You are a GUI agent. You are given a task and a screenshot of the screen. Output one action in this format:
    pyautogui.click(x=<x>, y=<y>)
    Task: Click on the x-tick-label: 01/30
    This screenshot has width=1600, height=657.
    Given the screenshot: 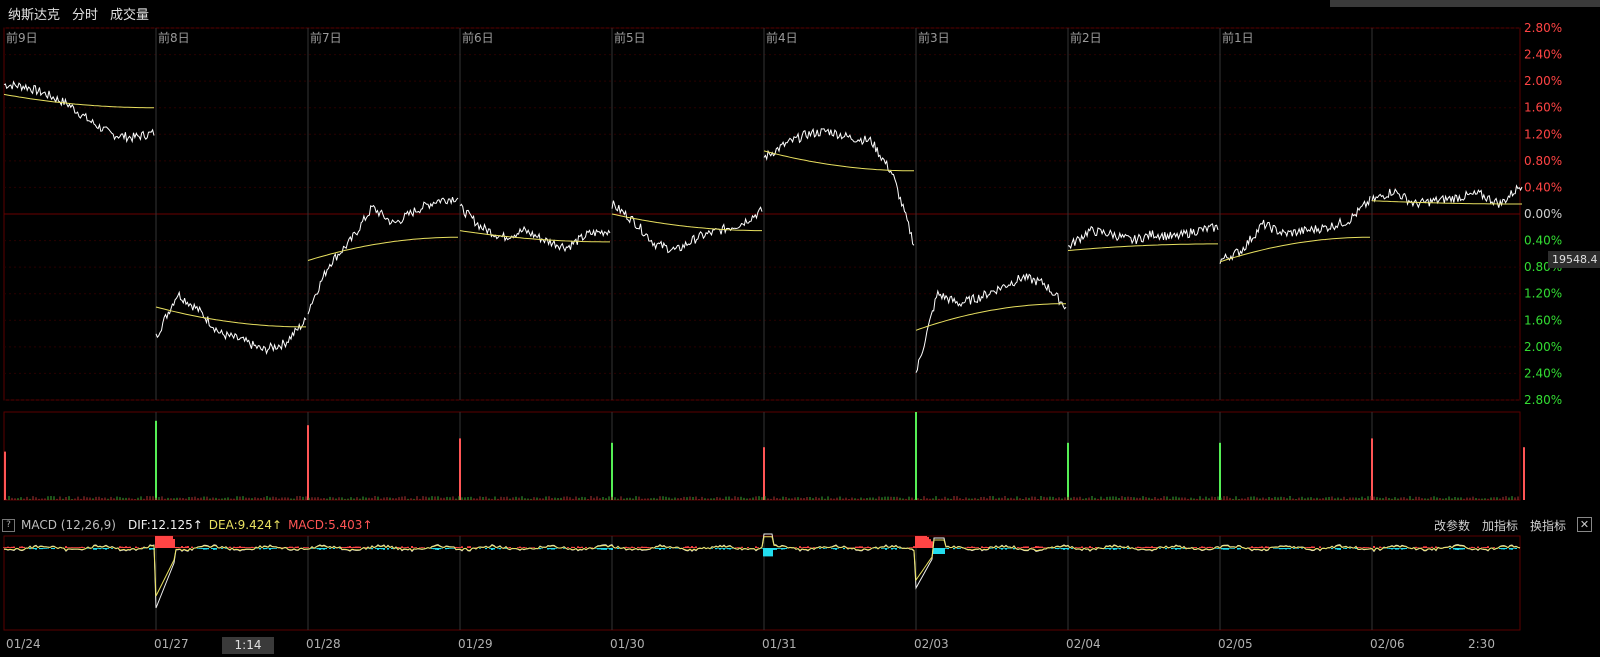 What is the action you would take?
    pyautogui.click(x=627, y=644)
    